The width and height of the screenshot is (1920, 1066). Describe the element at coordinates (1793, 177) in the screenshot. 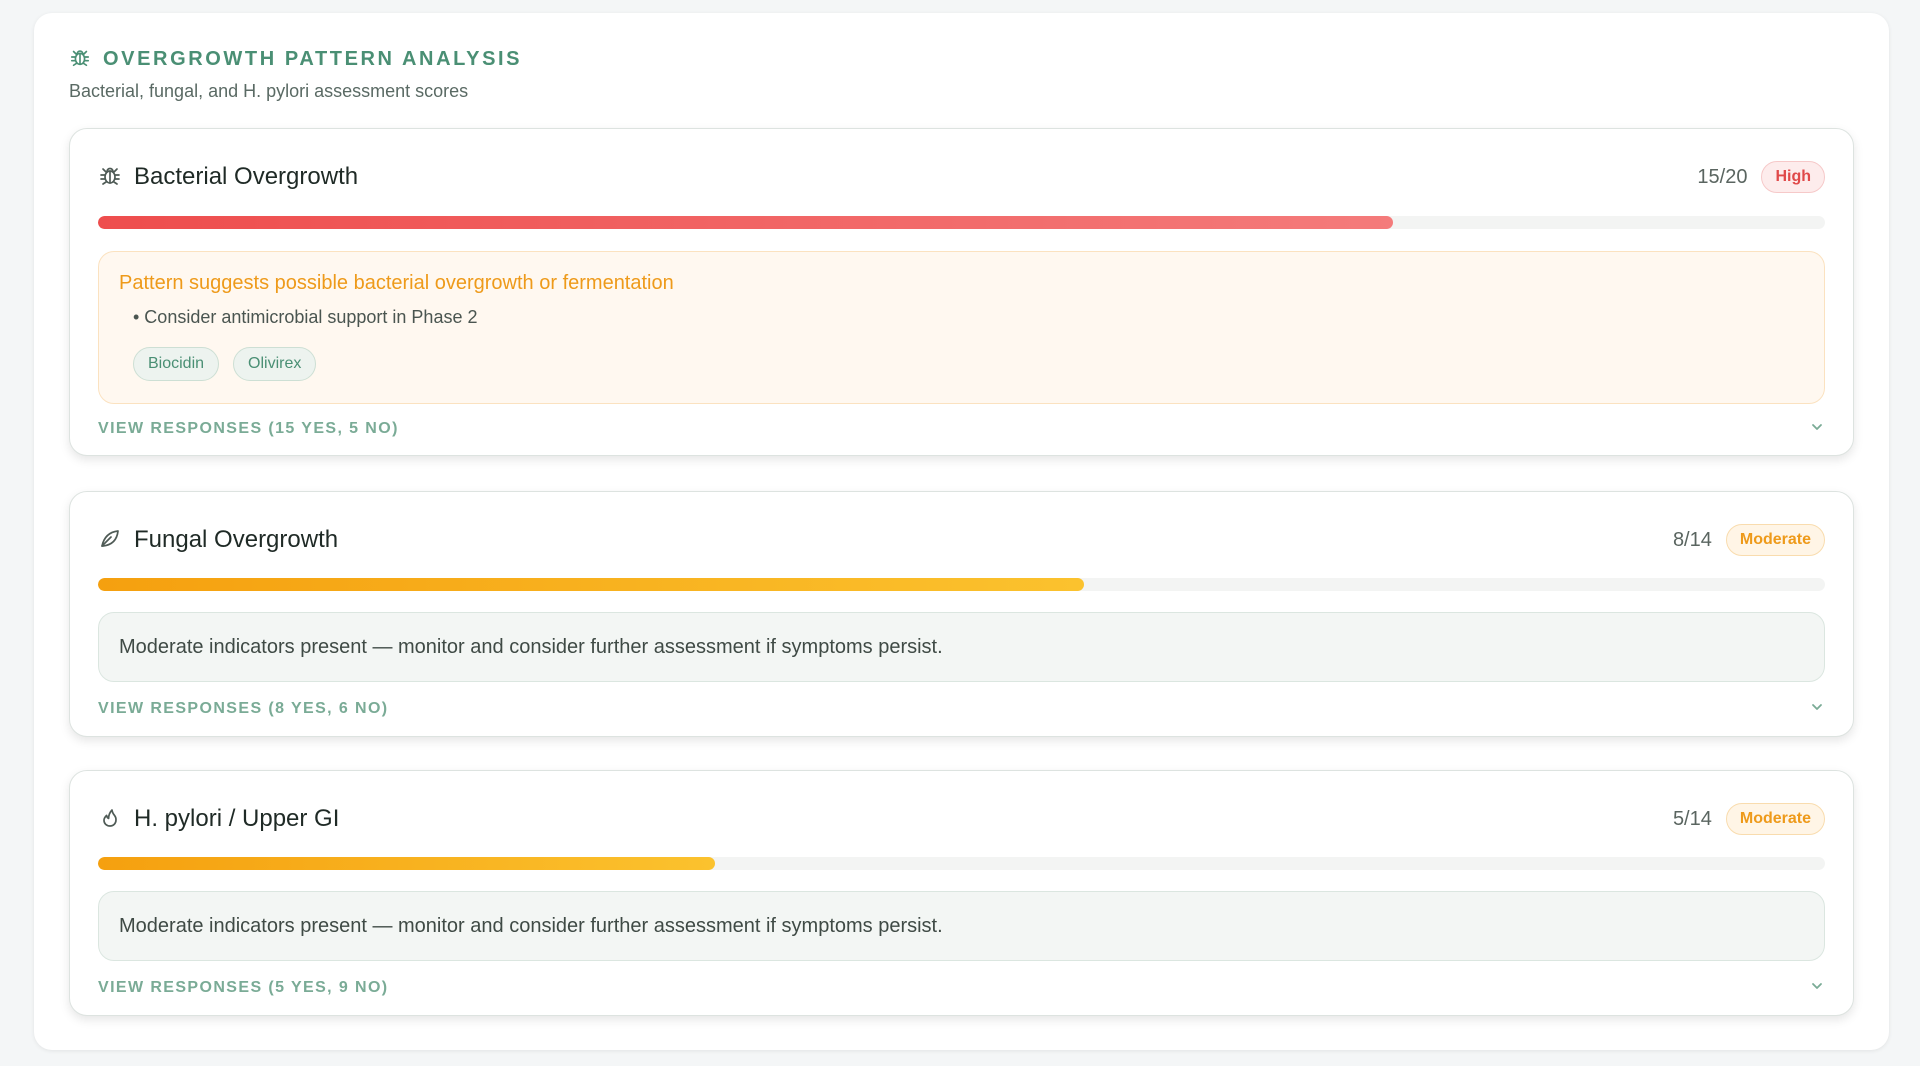

I see `severity-badge: High` at that location.